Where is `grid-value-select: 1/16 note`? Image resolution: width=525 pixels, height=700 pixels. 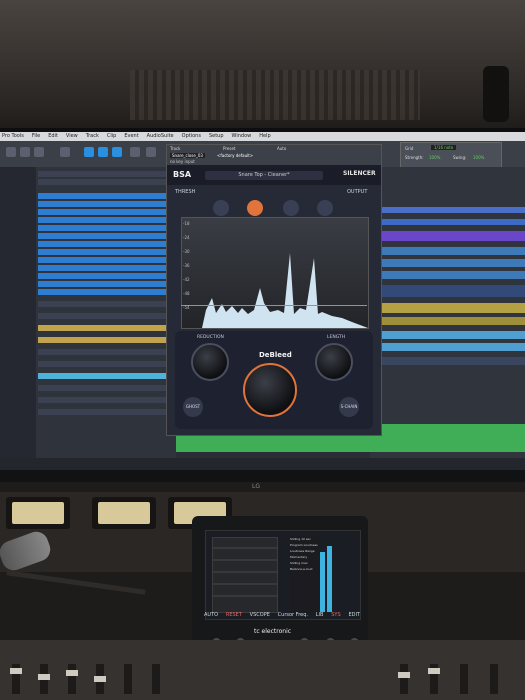 grid-value-select: 1/16 note is located at coordinates (444, 147).